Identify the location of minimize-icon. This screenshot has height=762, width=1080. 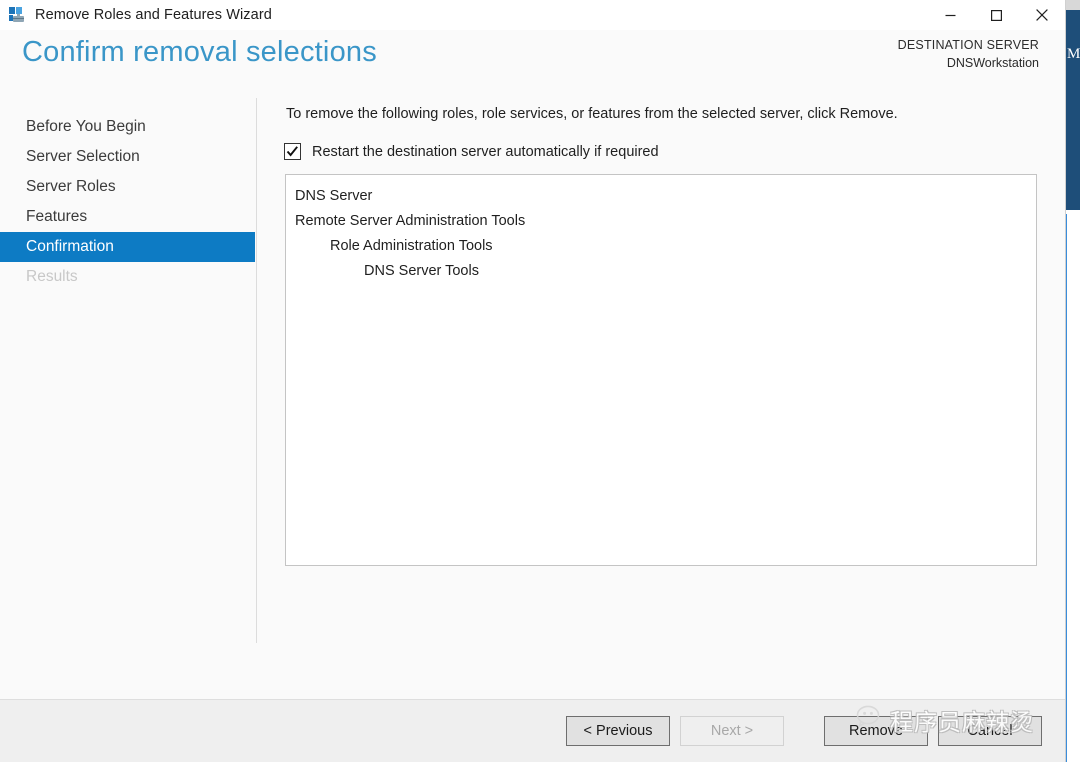
(950, 15).